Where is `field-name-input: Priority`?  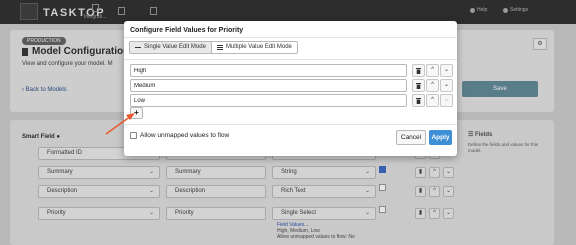 field-name-input: Priority is located at coordinates (216, 213).